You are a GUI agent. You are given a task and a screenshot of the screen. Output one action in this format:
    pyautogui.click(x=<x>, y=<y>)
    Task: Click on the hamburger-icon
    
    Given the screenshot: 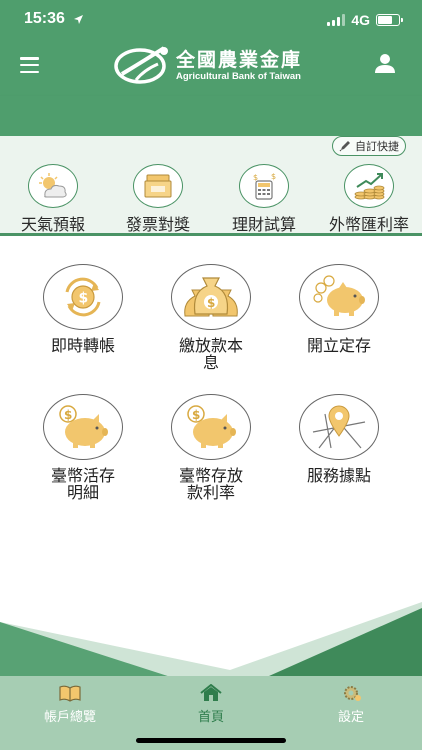 What is the action you would take?
    pyautogui.click(x=29, y=65)
    